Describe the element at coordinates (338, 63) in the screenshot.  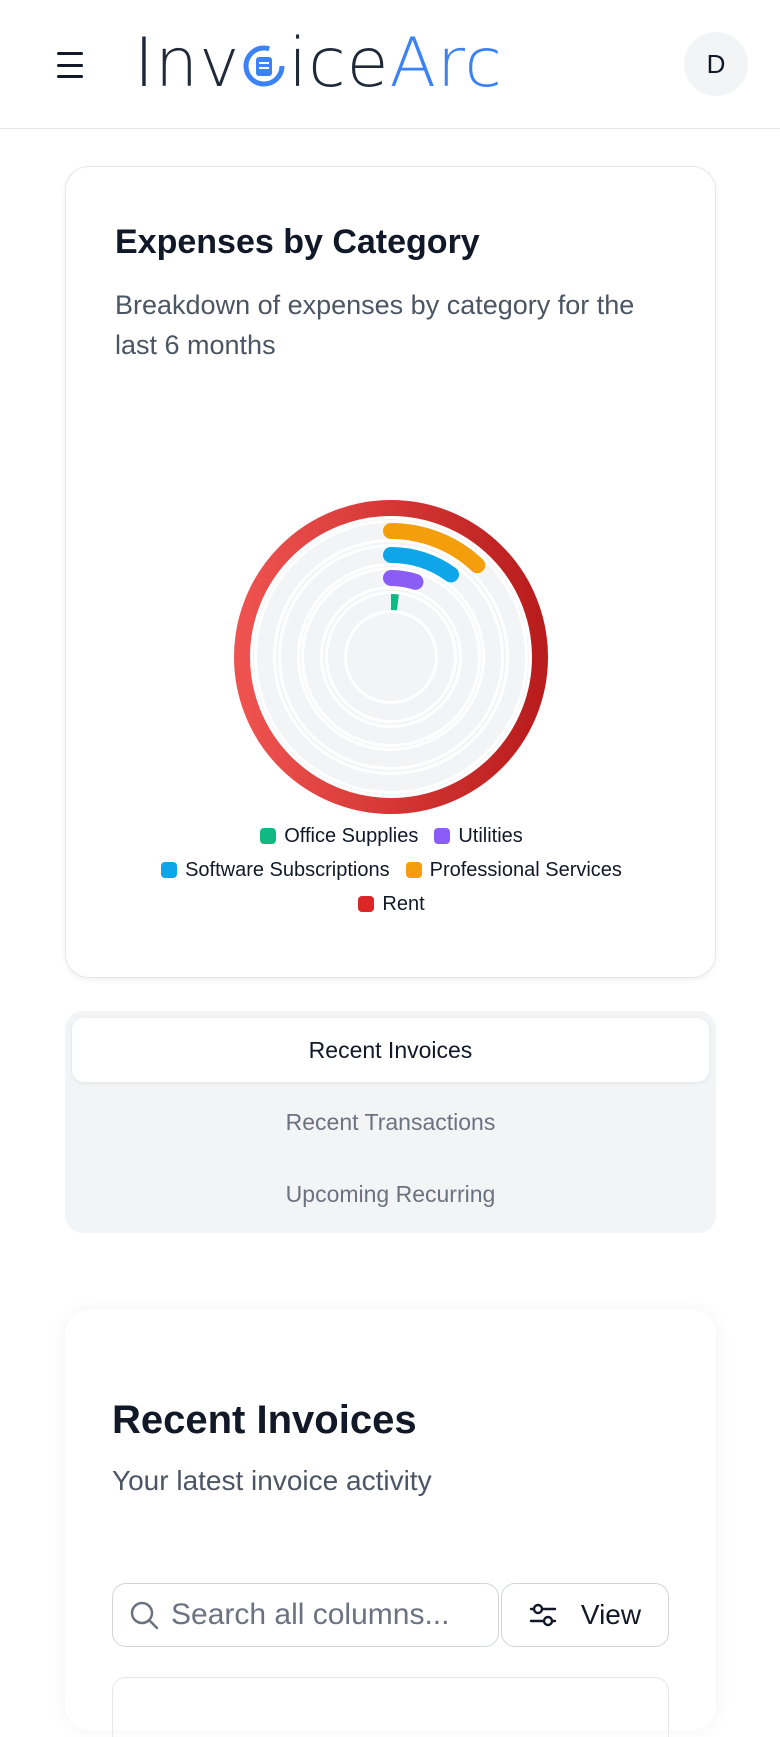
I see `logo-text-ice: ice` at that location.